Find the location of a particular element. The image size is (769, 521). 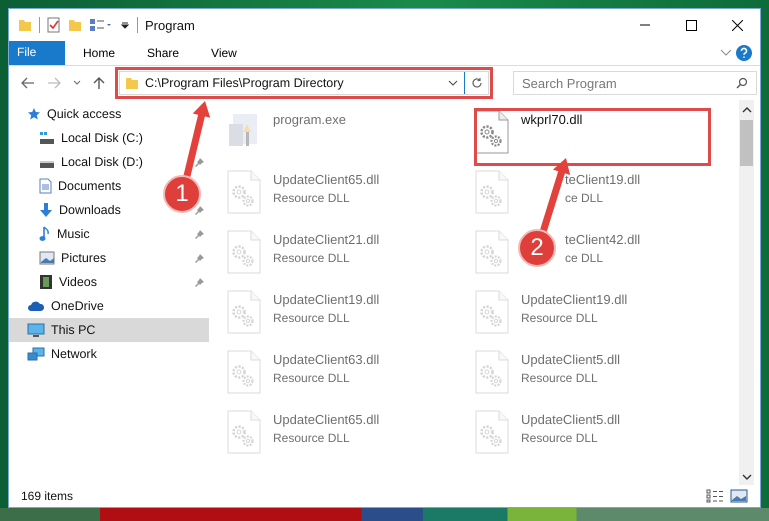

refresh-icon is located at coordinates (477, 83).